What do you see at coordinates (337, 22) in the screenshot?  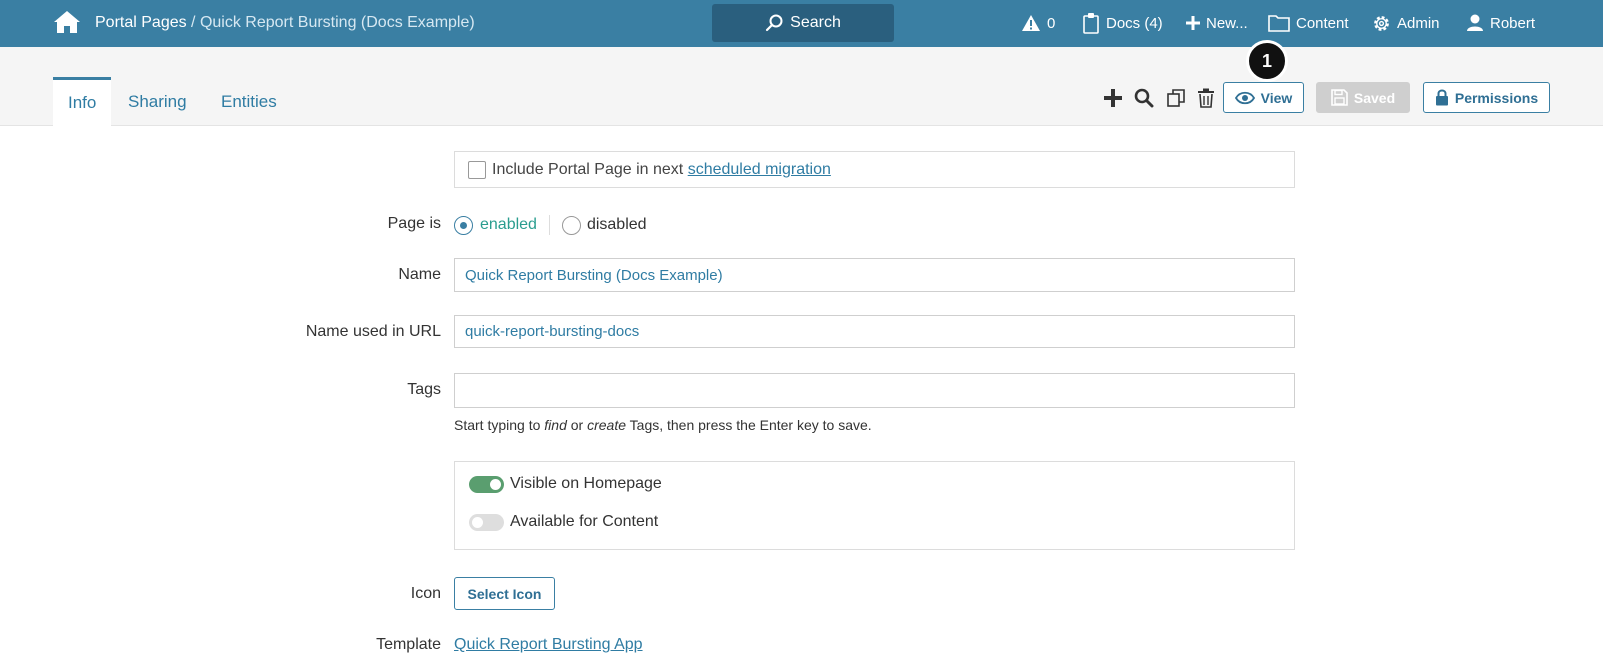 I see `breadcrumb-current-page: Quick Report Bursting (Docs Example)` at bounding box center [337, 22].